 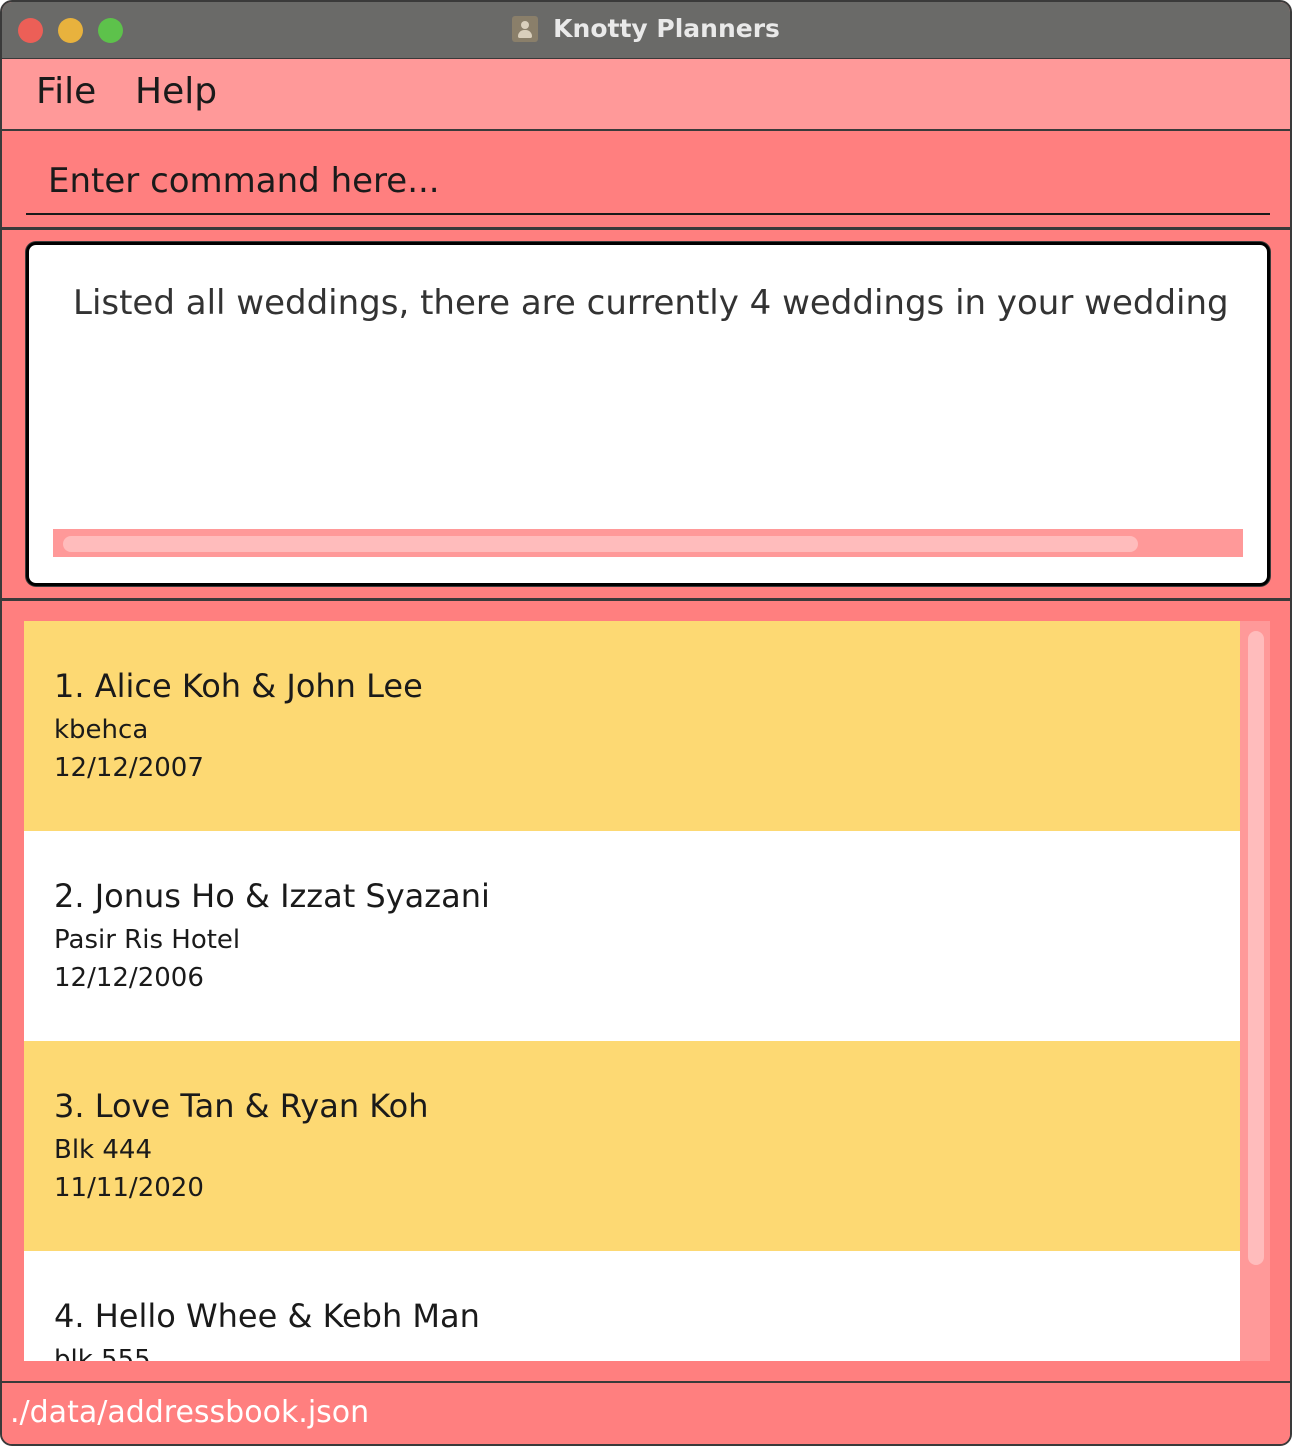 I want to click on menu-help: Help, so click(x=176, y=91).